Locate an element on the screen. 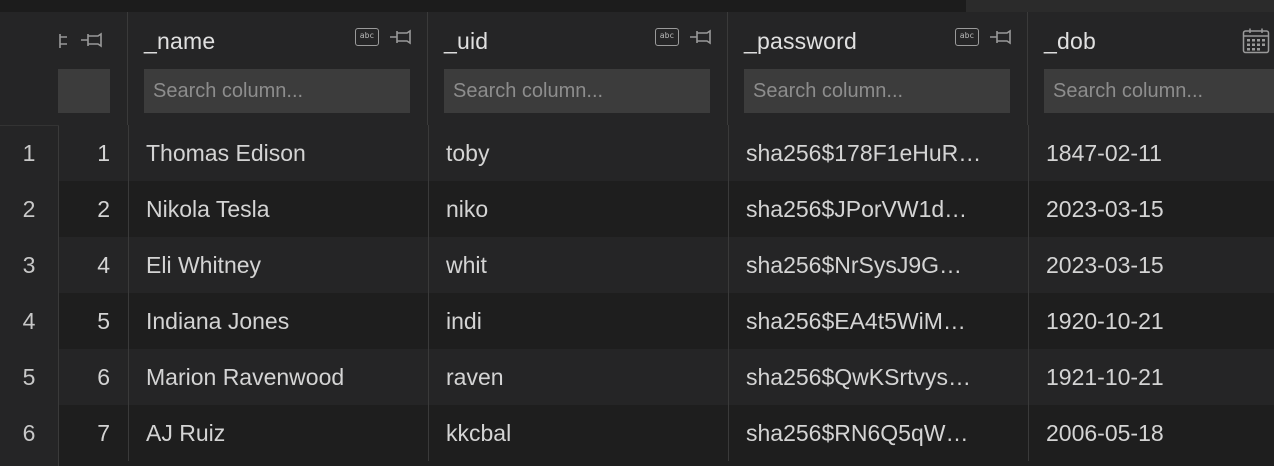 This screenshot has height=466, width=1274. search-input-id is located at coordinates (84, 91).